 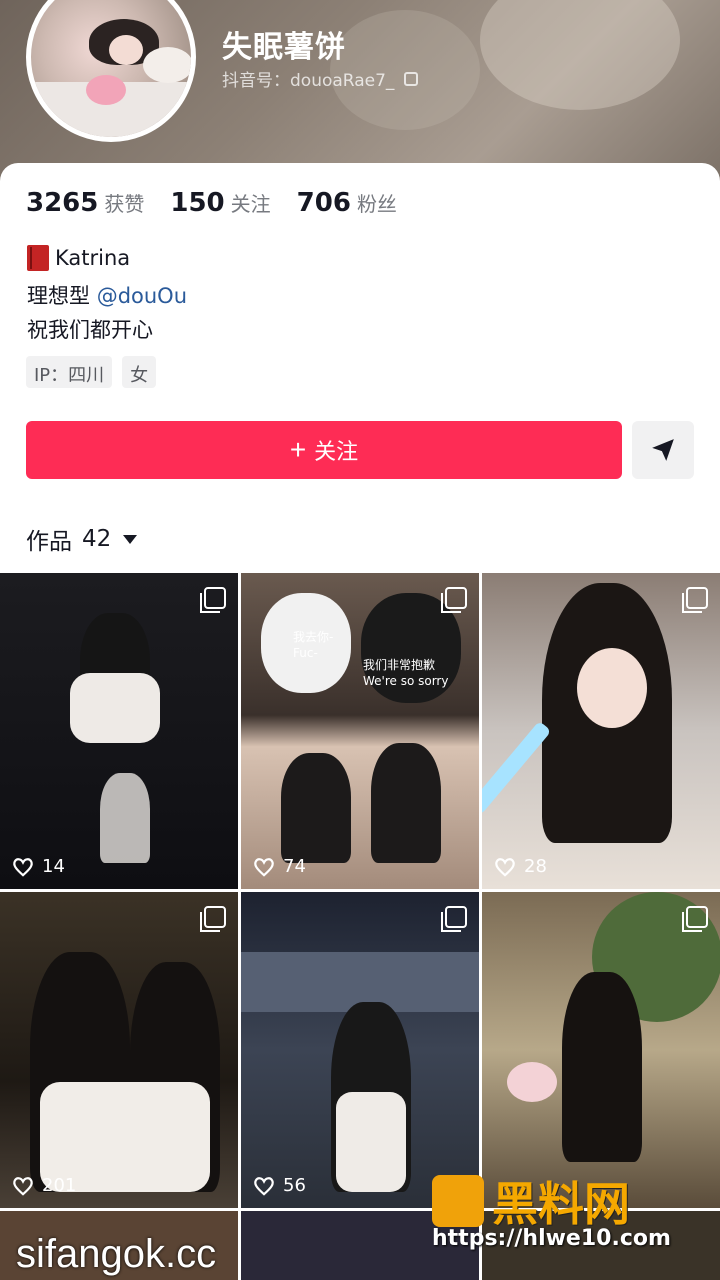 What do you see at coordinates (336, 451) in the screenshot?
I see `follow-button-label: 关注` at bounding box center [336, 451].